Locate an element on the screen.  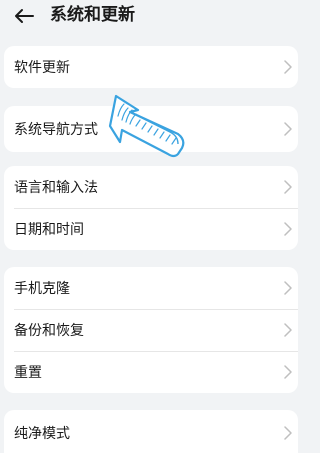
settings-item-label: 日期和时间 is located at coordinates (49, 230).